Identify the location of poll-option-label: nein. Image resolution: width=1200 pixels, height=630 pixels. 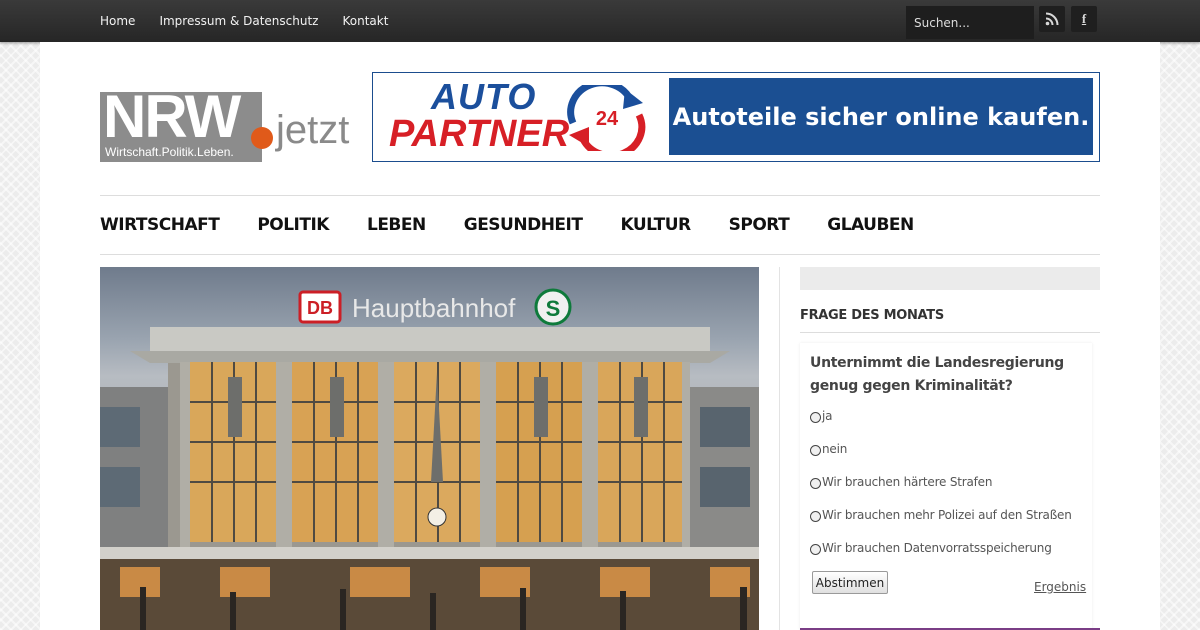
(835, 449).